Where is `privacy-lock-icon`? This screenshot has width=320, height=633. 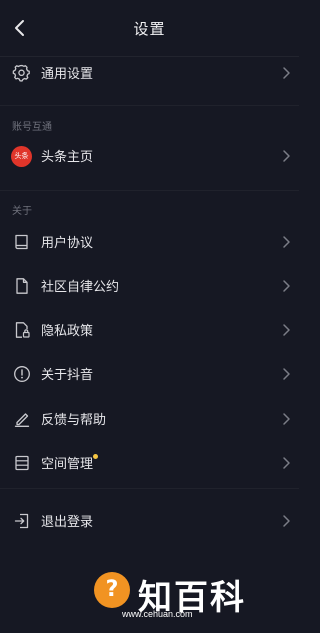 privacy-lock-icon is located at coordinates (22, 330).